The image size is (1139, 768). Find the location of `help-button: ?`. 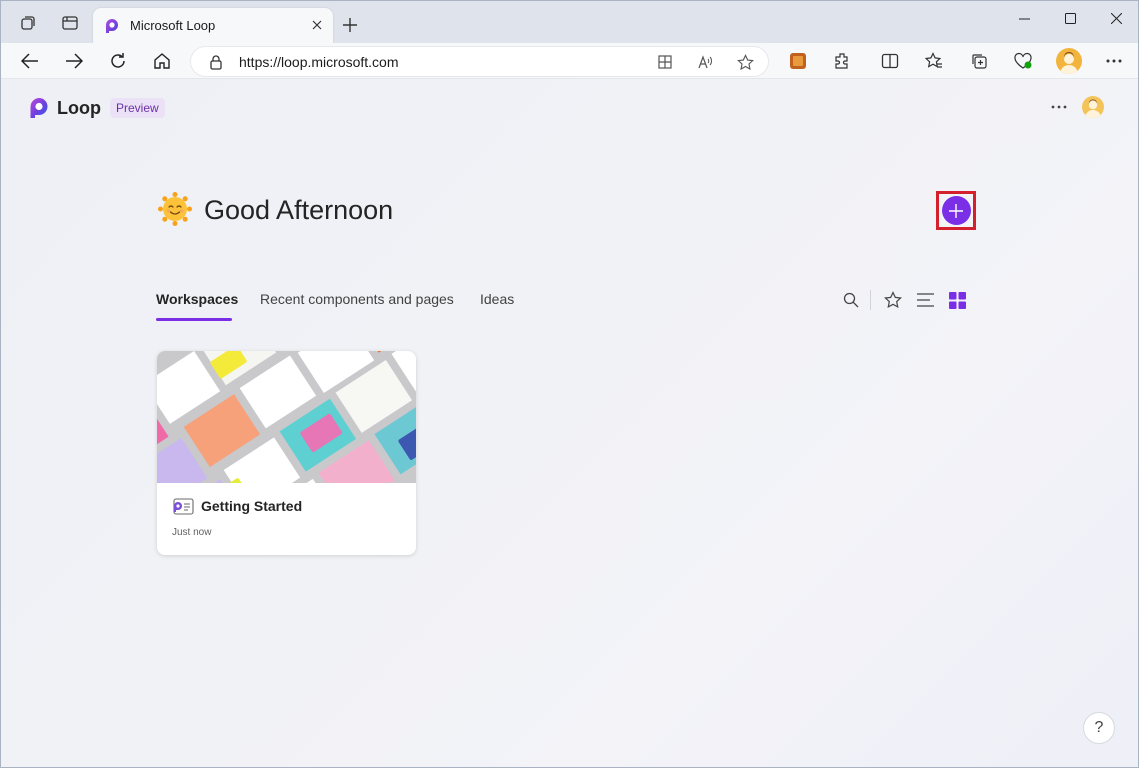

help-button: ? is located at coordinates (1099, 728).